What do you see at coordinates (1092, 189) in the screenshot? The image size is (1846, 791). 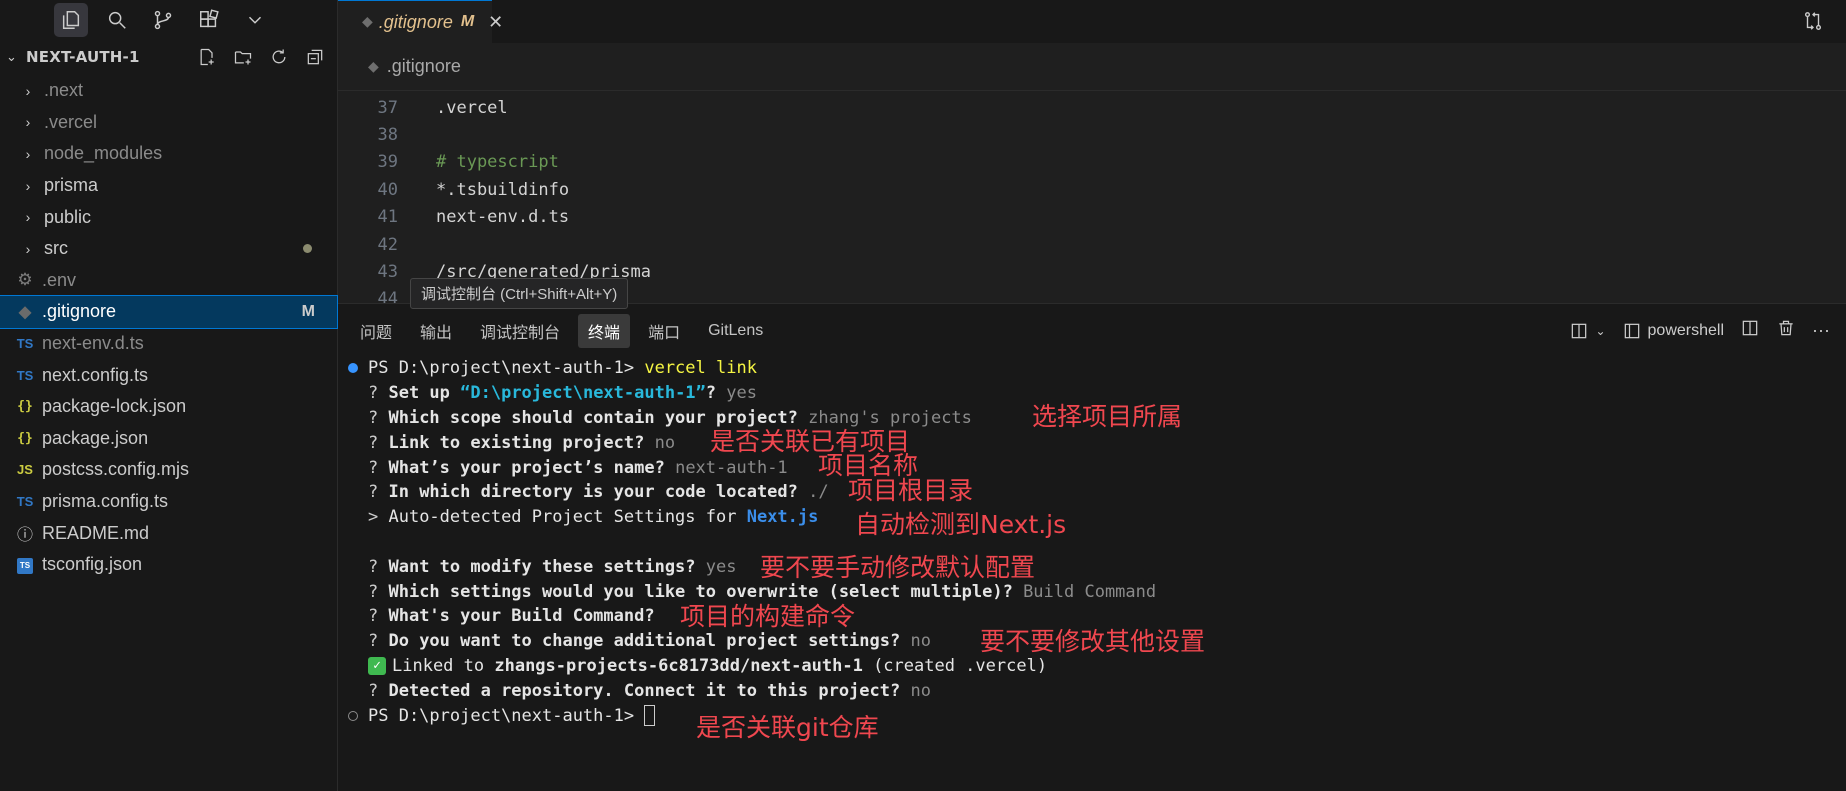 I see `code-line: 40 *.tsbuildinfo` at bounding box center [1092, 189].